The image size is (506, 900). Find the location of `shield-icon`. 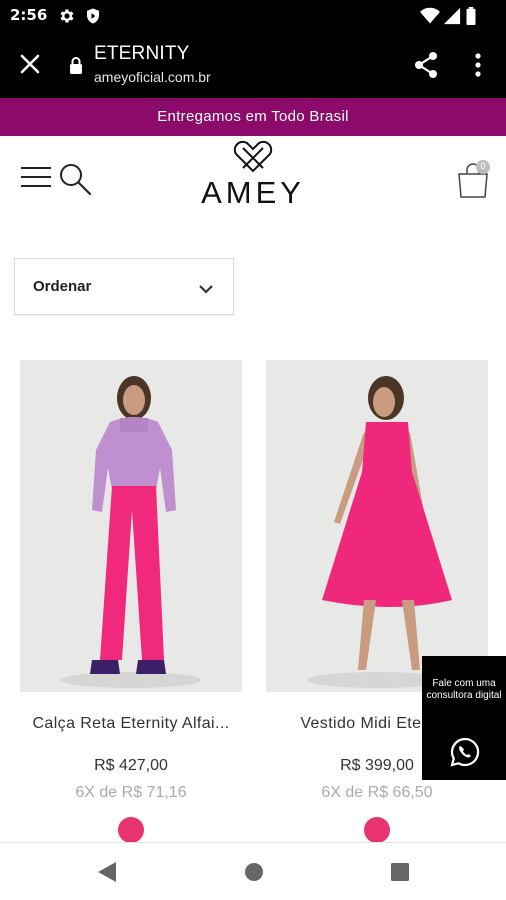

shield-icon is located at coordinates (93, 16).